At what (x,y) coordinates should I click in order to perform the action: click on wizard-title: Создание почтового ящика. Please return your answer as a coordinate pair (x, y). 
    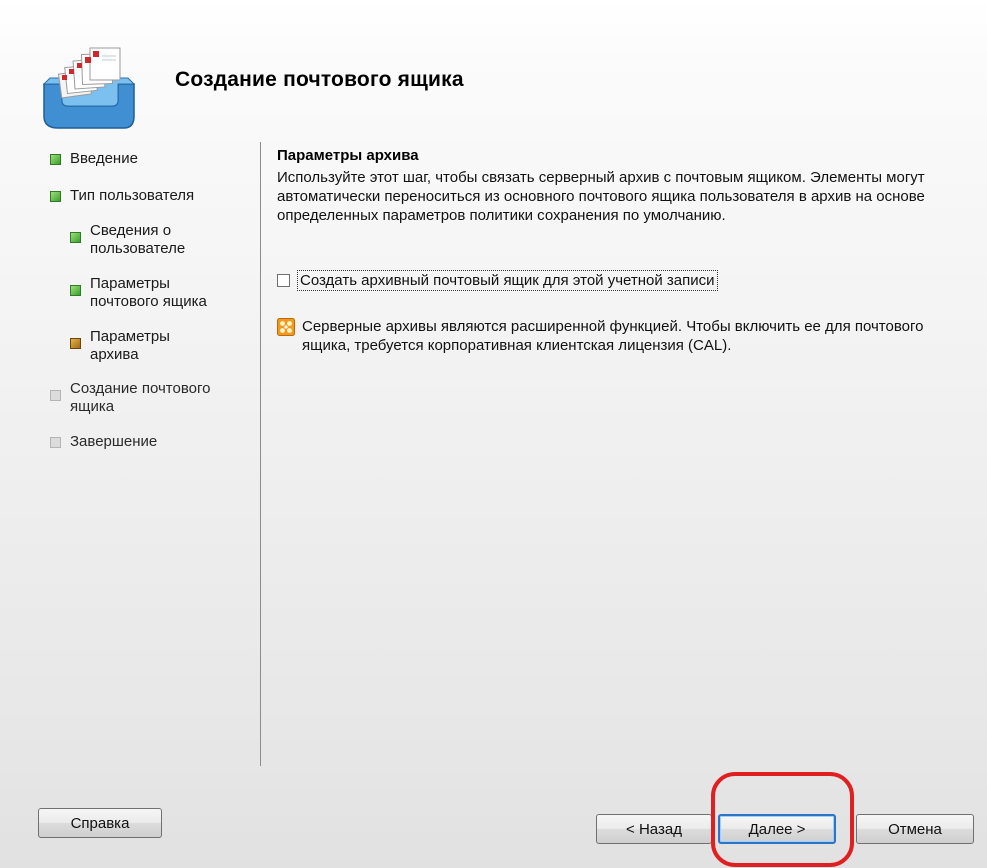
    Looking at the image, I should click on (319, 79).